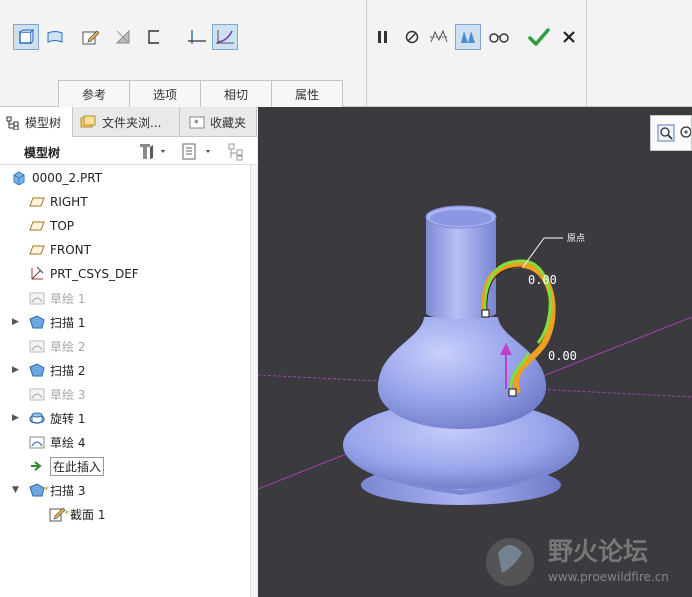 The height and width of the screenshot is (597, 692). What do you see at coordinates (48, 418) in the screenshot?
I see `tree-item-revolve-1: ▶ 旋转 1` at bounding box center [48, 418].